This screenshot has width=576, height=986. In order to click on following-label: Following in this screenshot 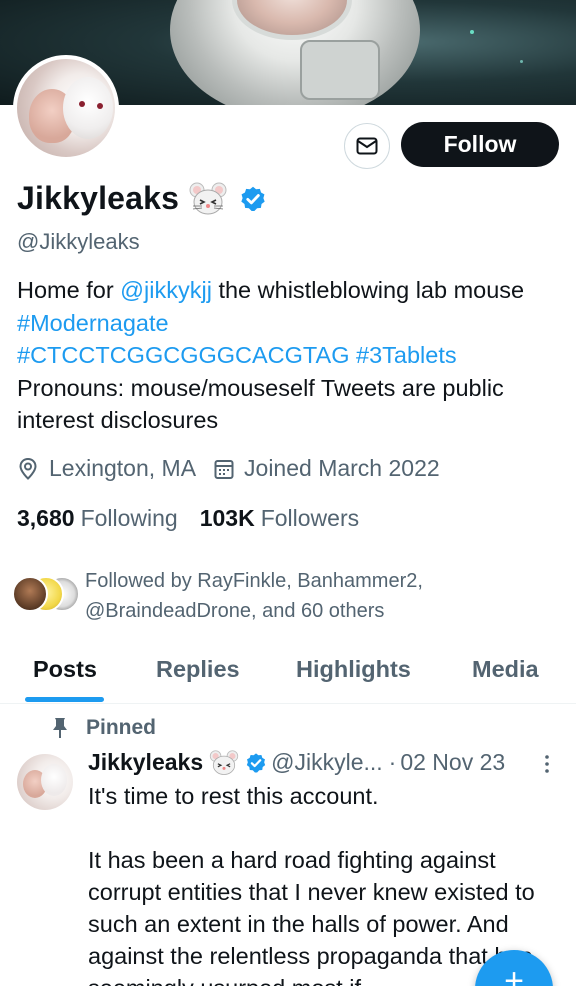, I will do `click(129, 518)`.